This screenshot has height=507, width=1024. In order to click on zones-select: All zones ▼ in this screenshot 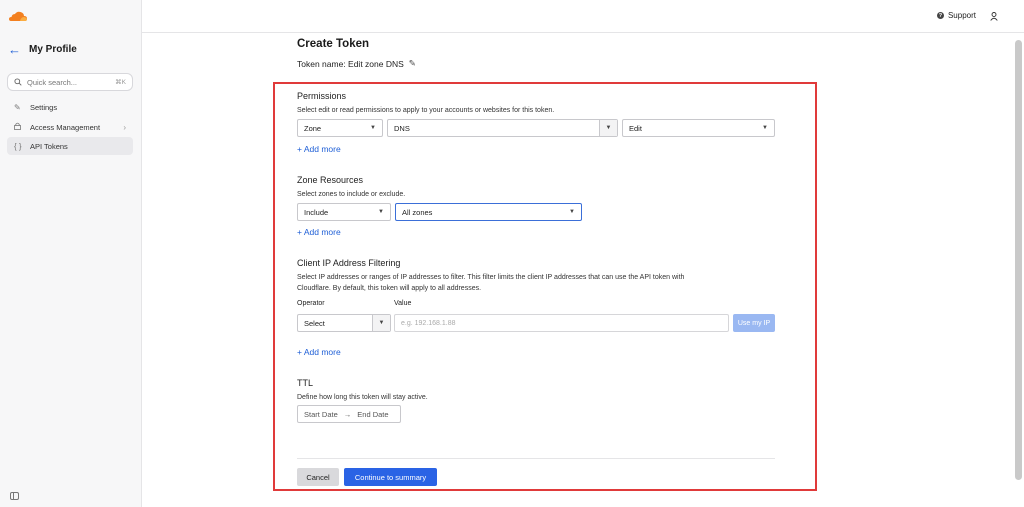, I will do `click(488, 212)`.